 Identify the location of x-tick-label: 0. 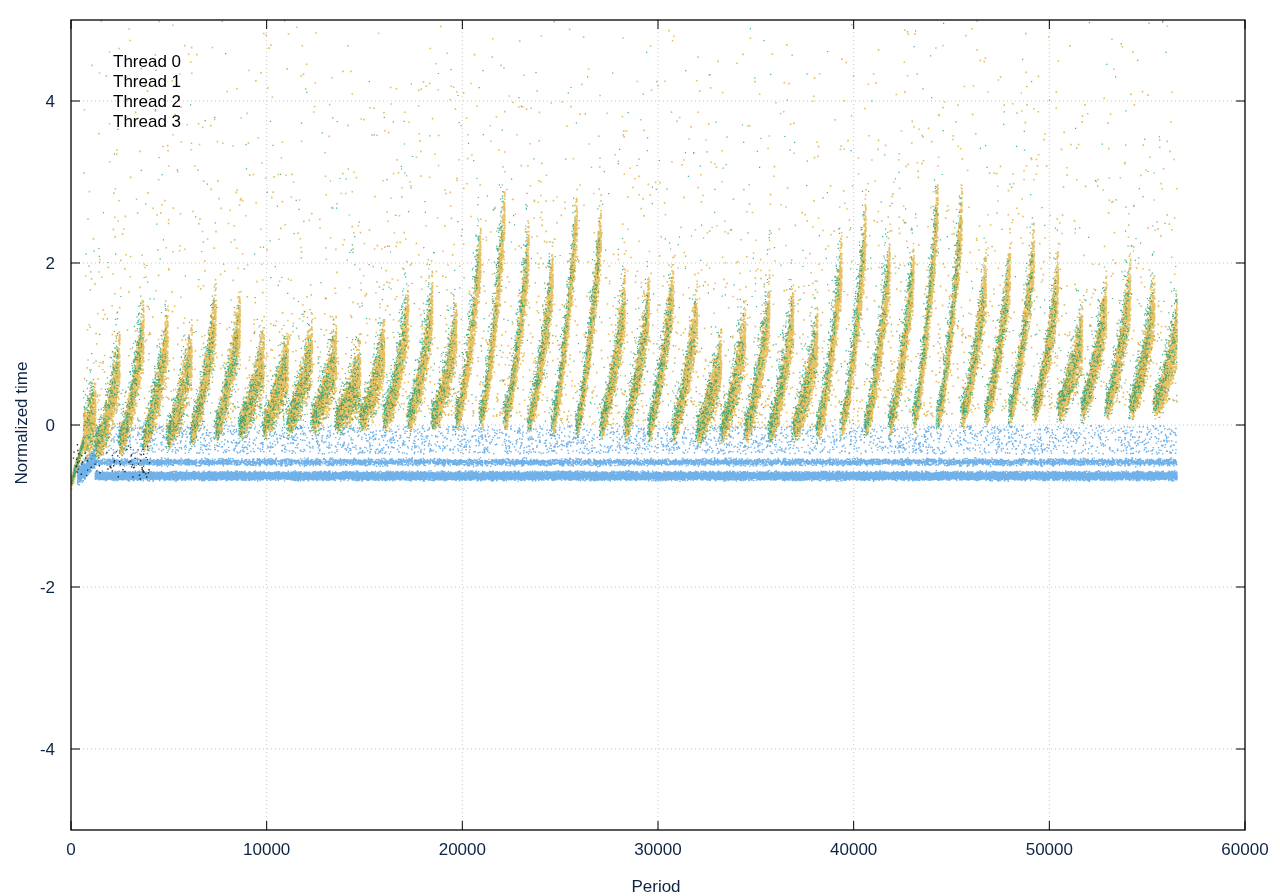
(71, 849).